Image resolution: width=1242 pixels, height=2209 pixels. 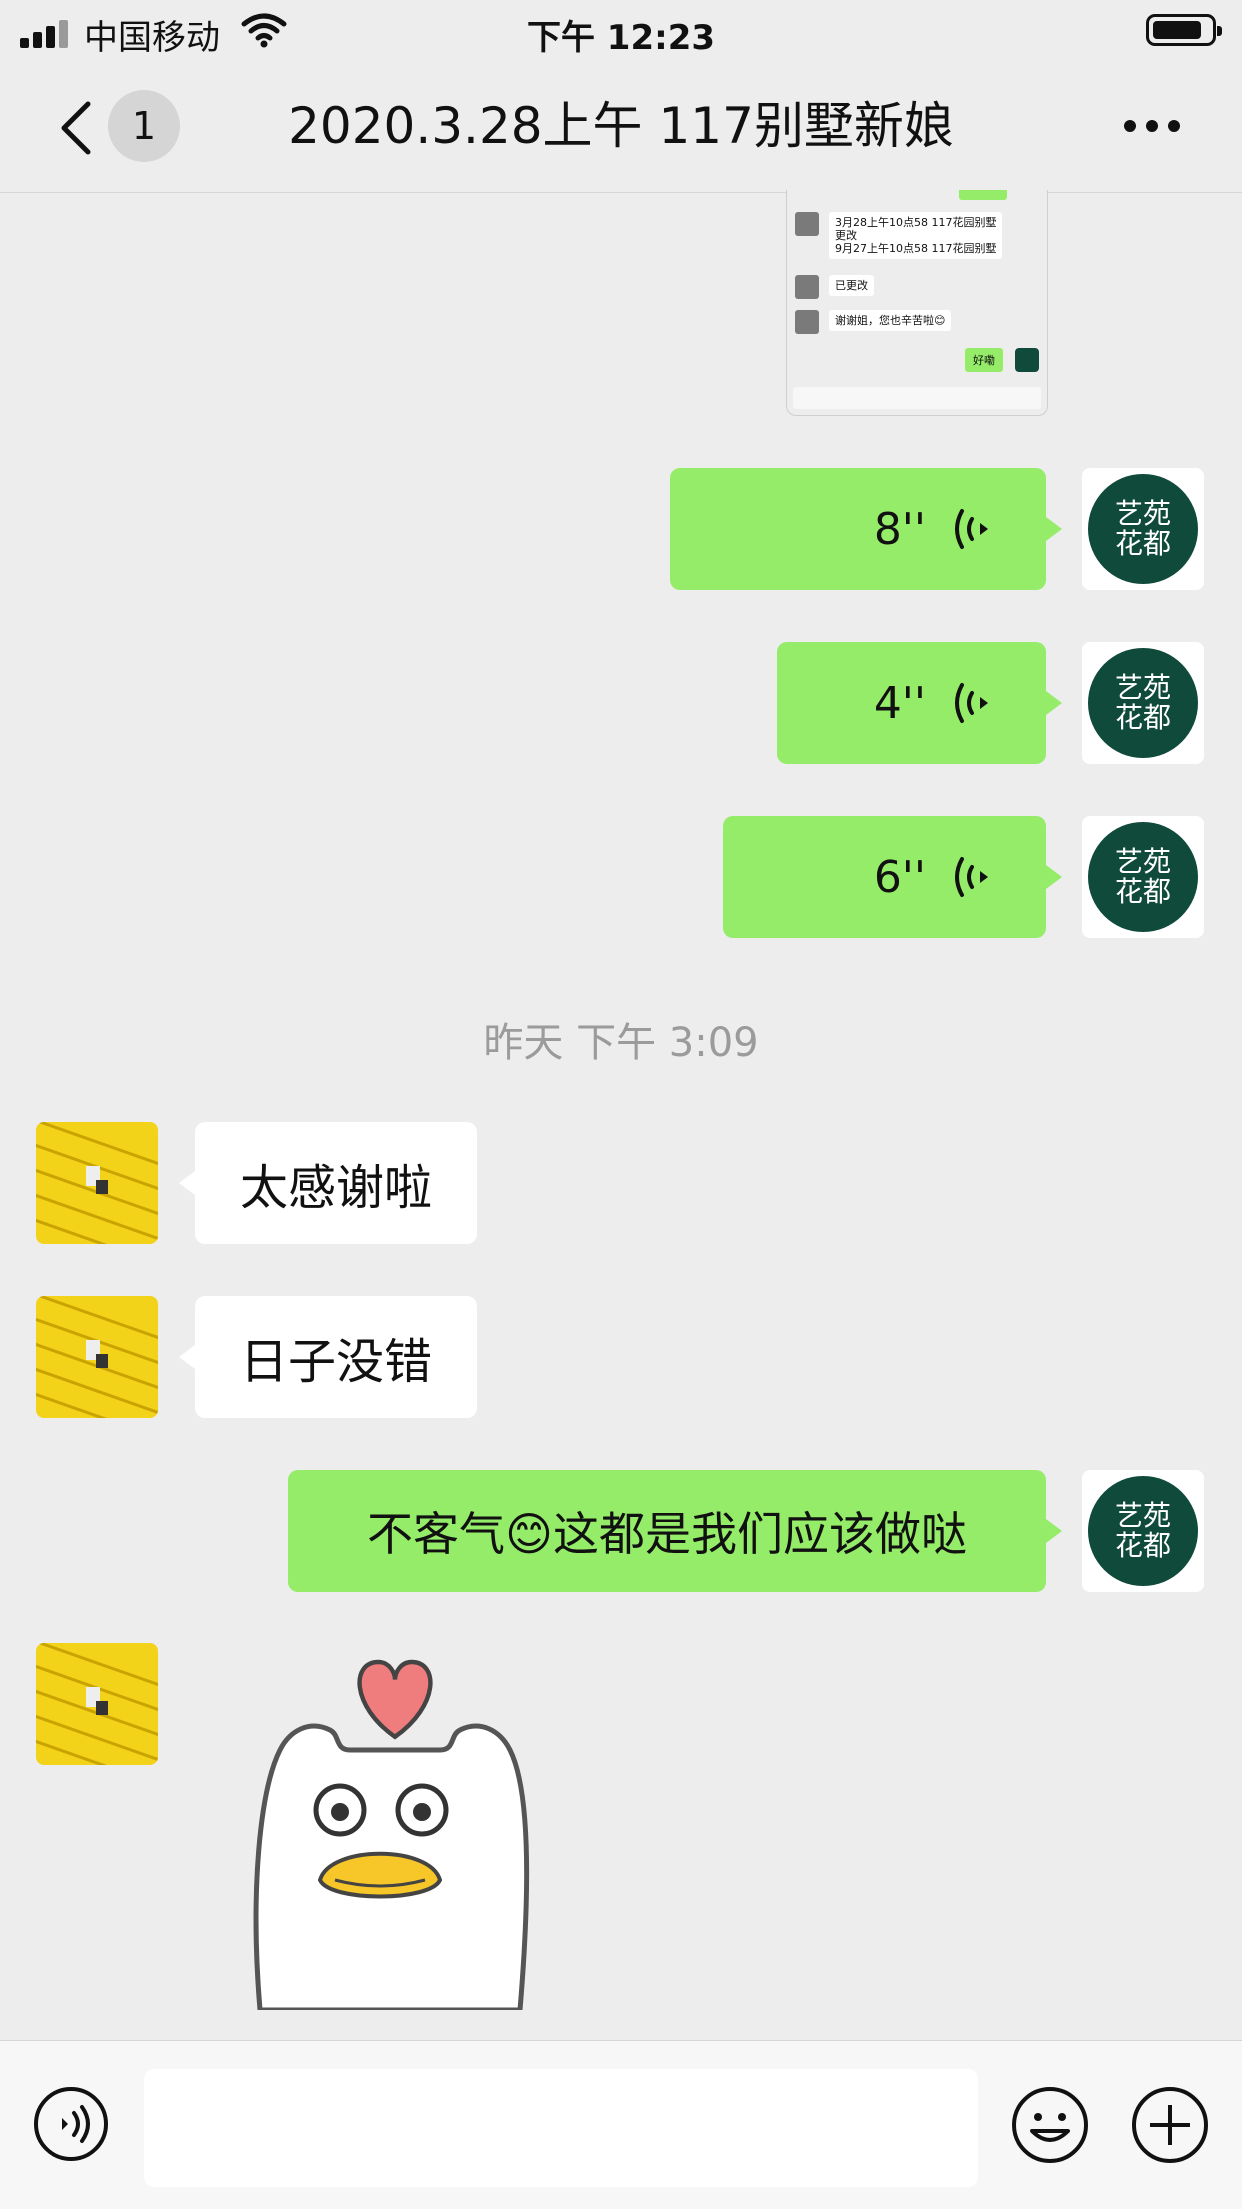 What do you see at coordinates (899, 529) in the screenshot?
I see `voice-duration: 8''` at bounding box center [899, 529].